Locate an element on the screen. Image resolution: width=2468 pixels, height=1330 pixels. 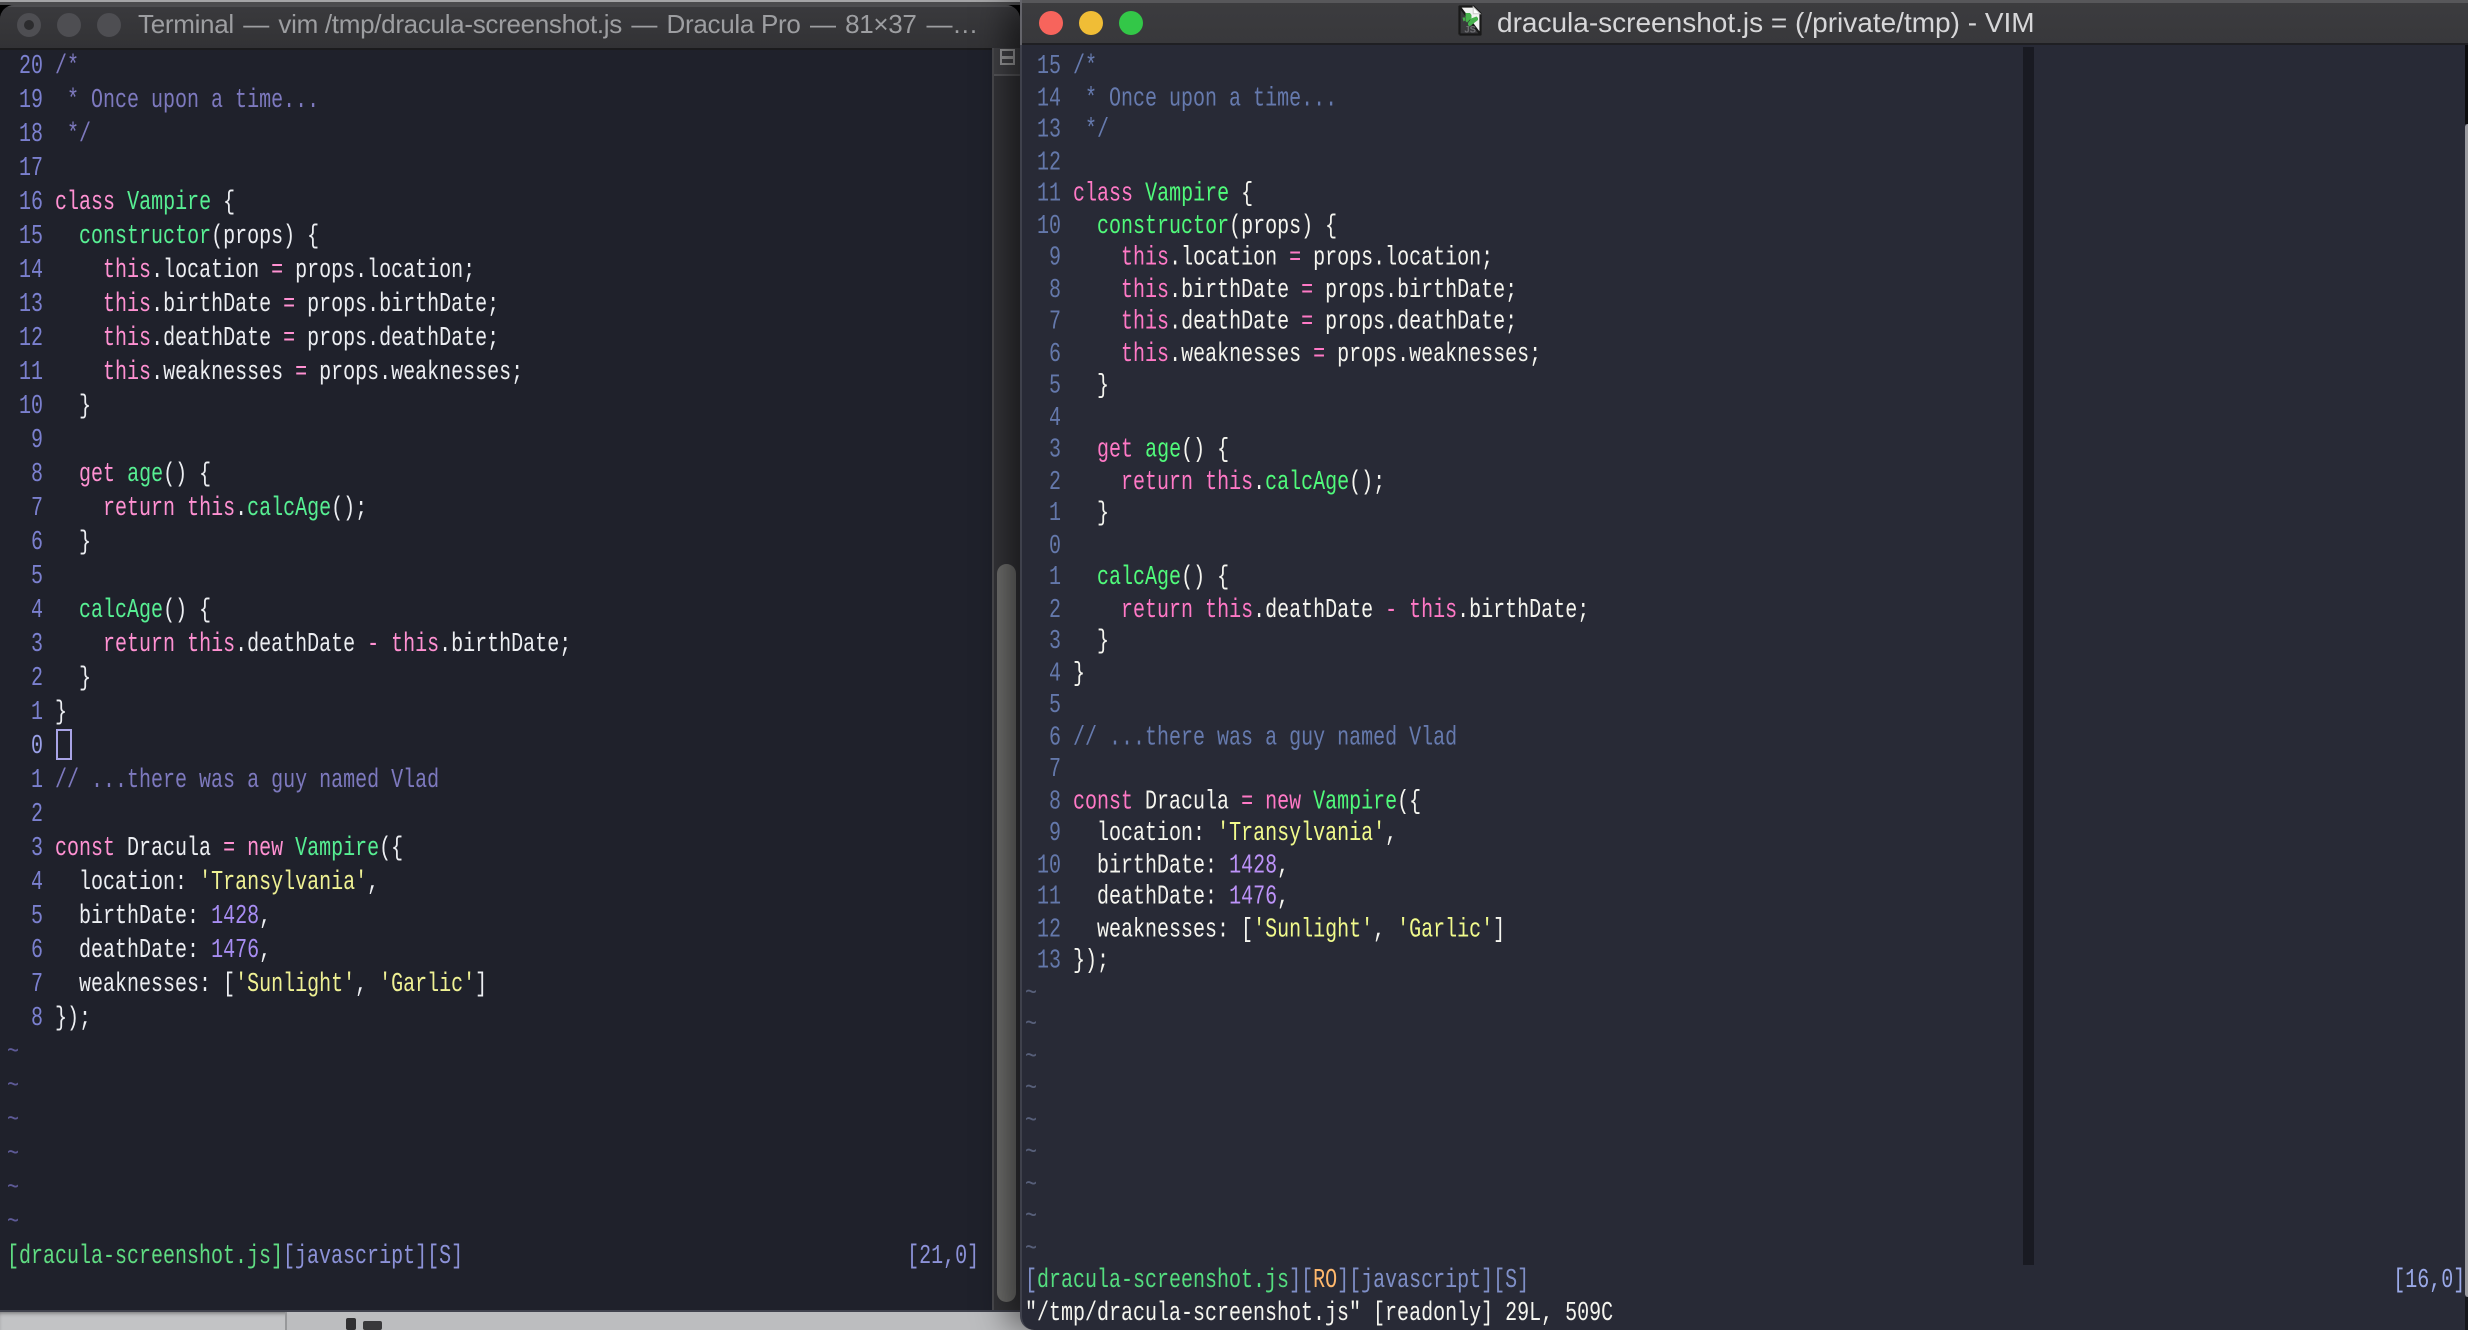
svg-text: JS is located at coordinates (1470, 30).